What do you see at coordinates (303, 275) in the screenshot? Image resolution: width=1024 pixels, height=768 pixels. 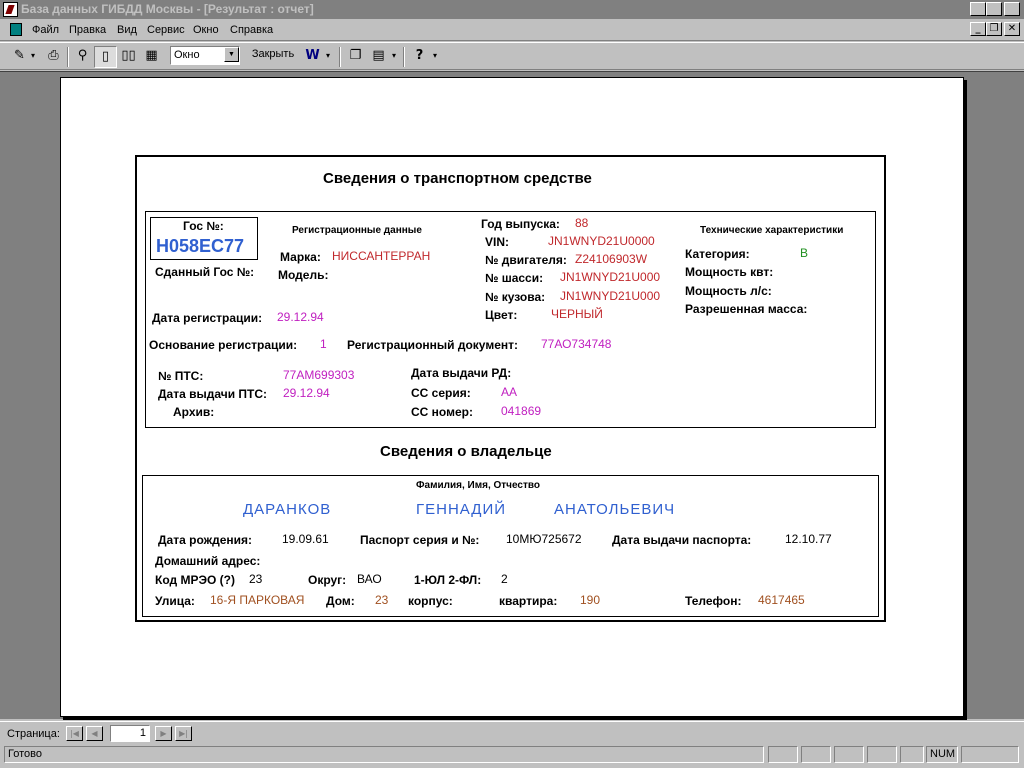 I see `model-label: Модель:` at bounding box center [303, 275].